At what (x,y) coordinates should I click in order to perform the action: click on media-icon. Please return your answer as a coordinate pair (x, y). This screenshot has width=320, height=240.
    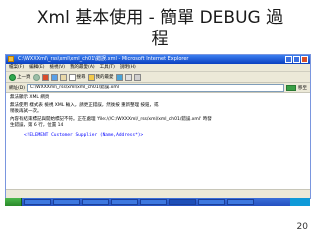
    Looking at the image, I should click on (119, 77).